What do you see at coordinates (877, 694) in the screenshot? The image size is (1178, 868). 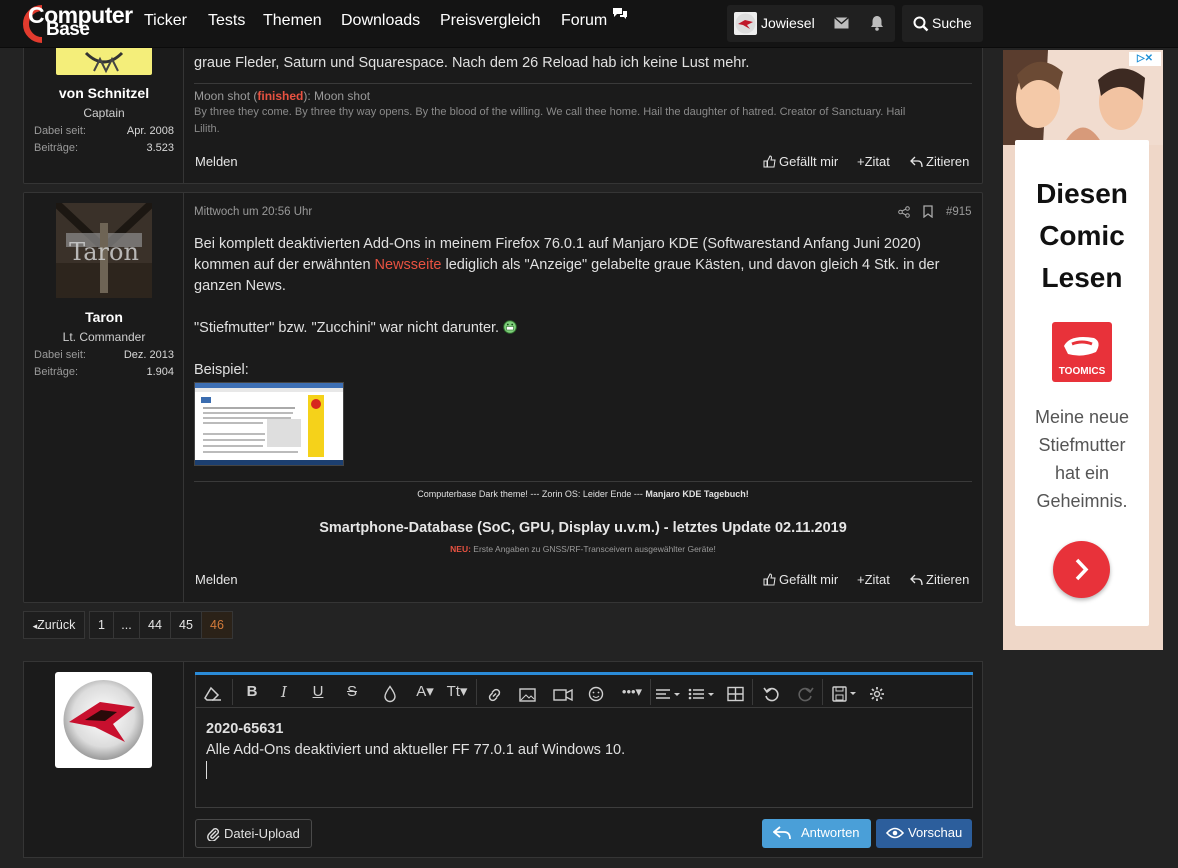 I see `gear-icon` at bounding box center [877, 694].